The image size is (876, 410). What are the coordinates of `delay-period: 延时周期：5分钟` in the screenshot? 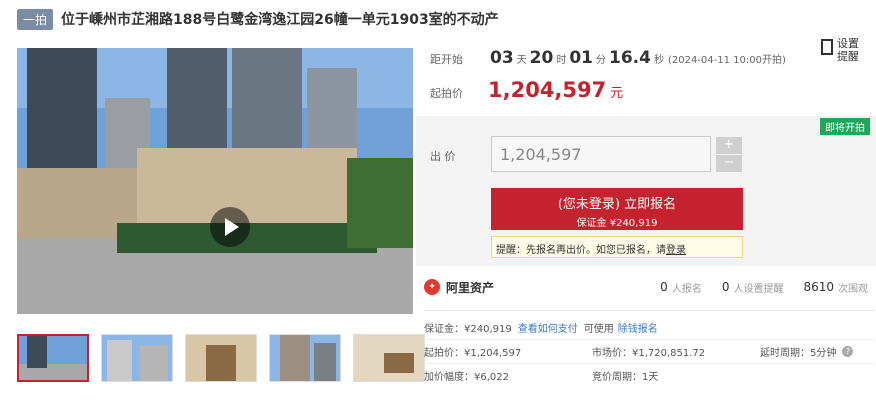 It's located at (798, 353).